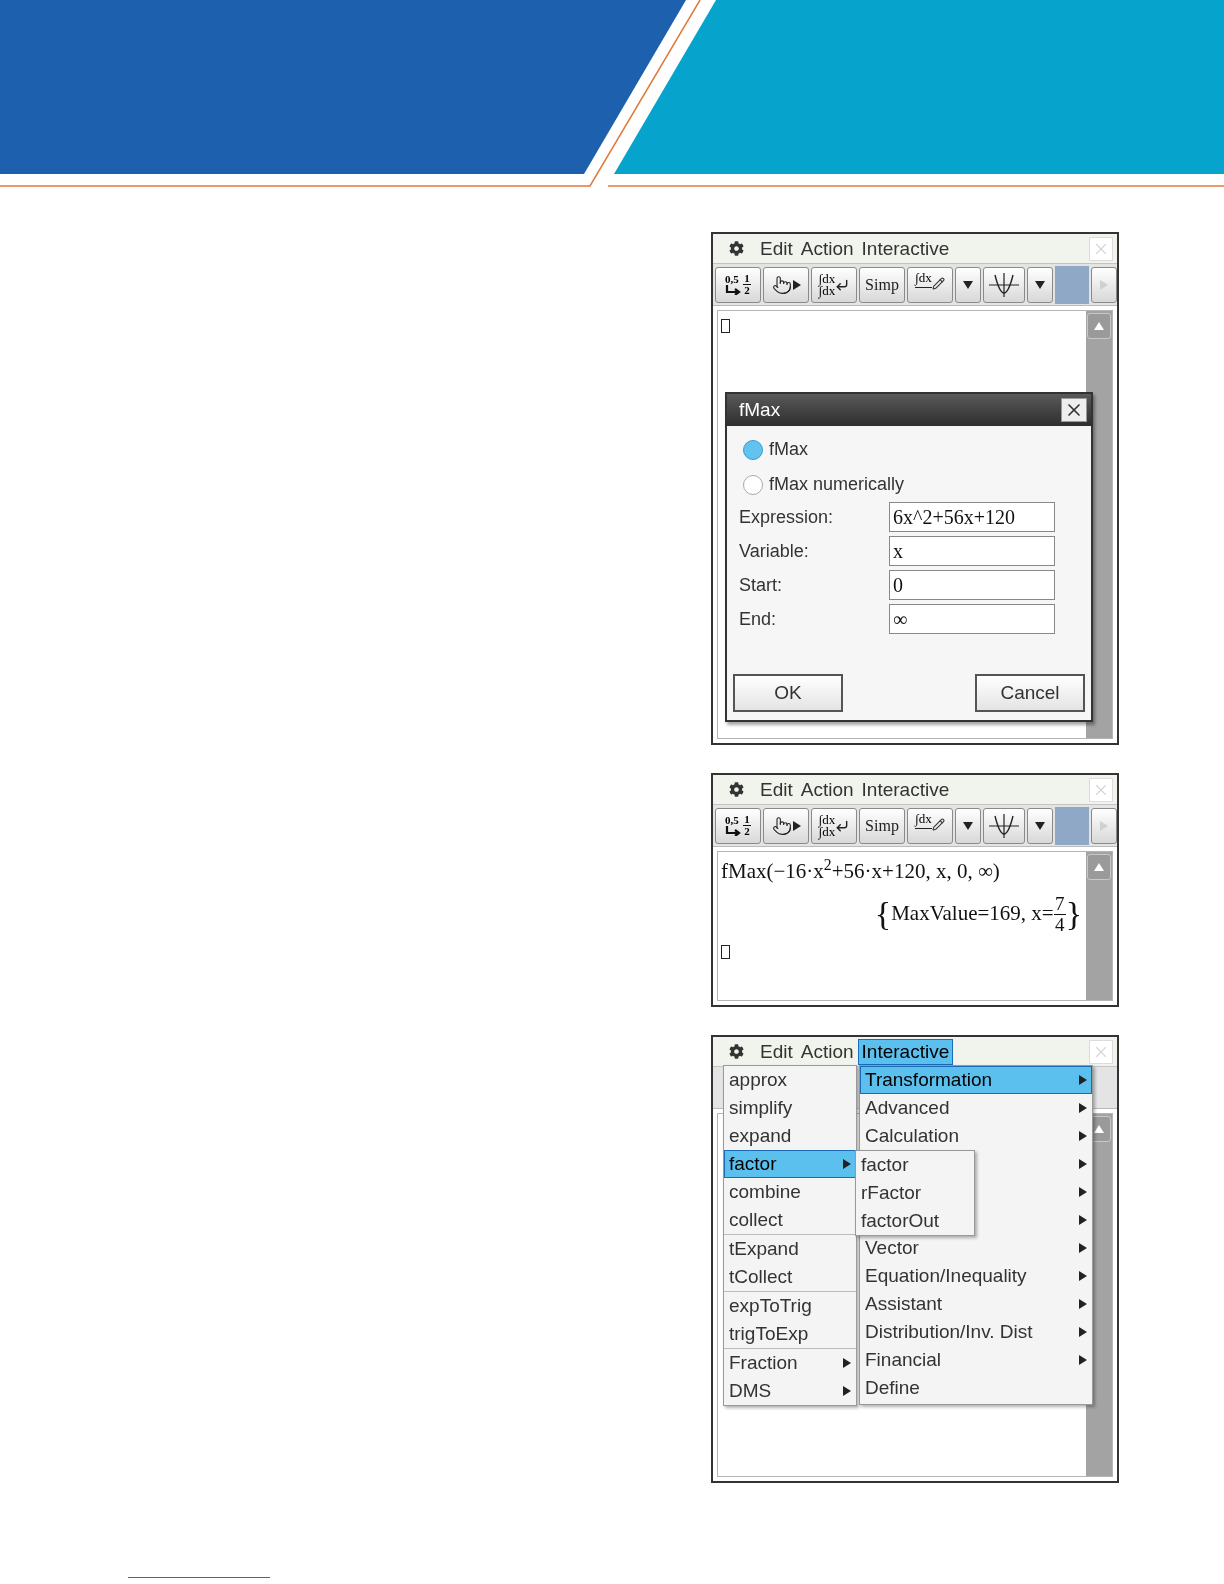  What do you see at coordinates (972, 585) in the screenshot?
I see `input-field: 0` at bounding box center [972, 585].